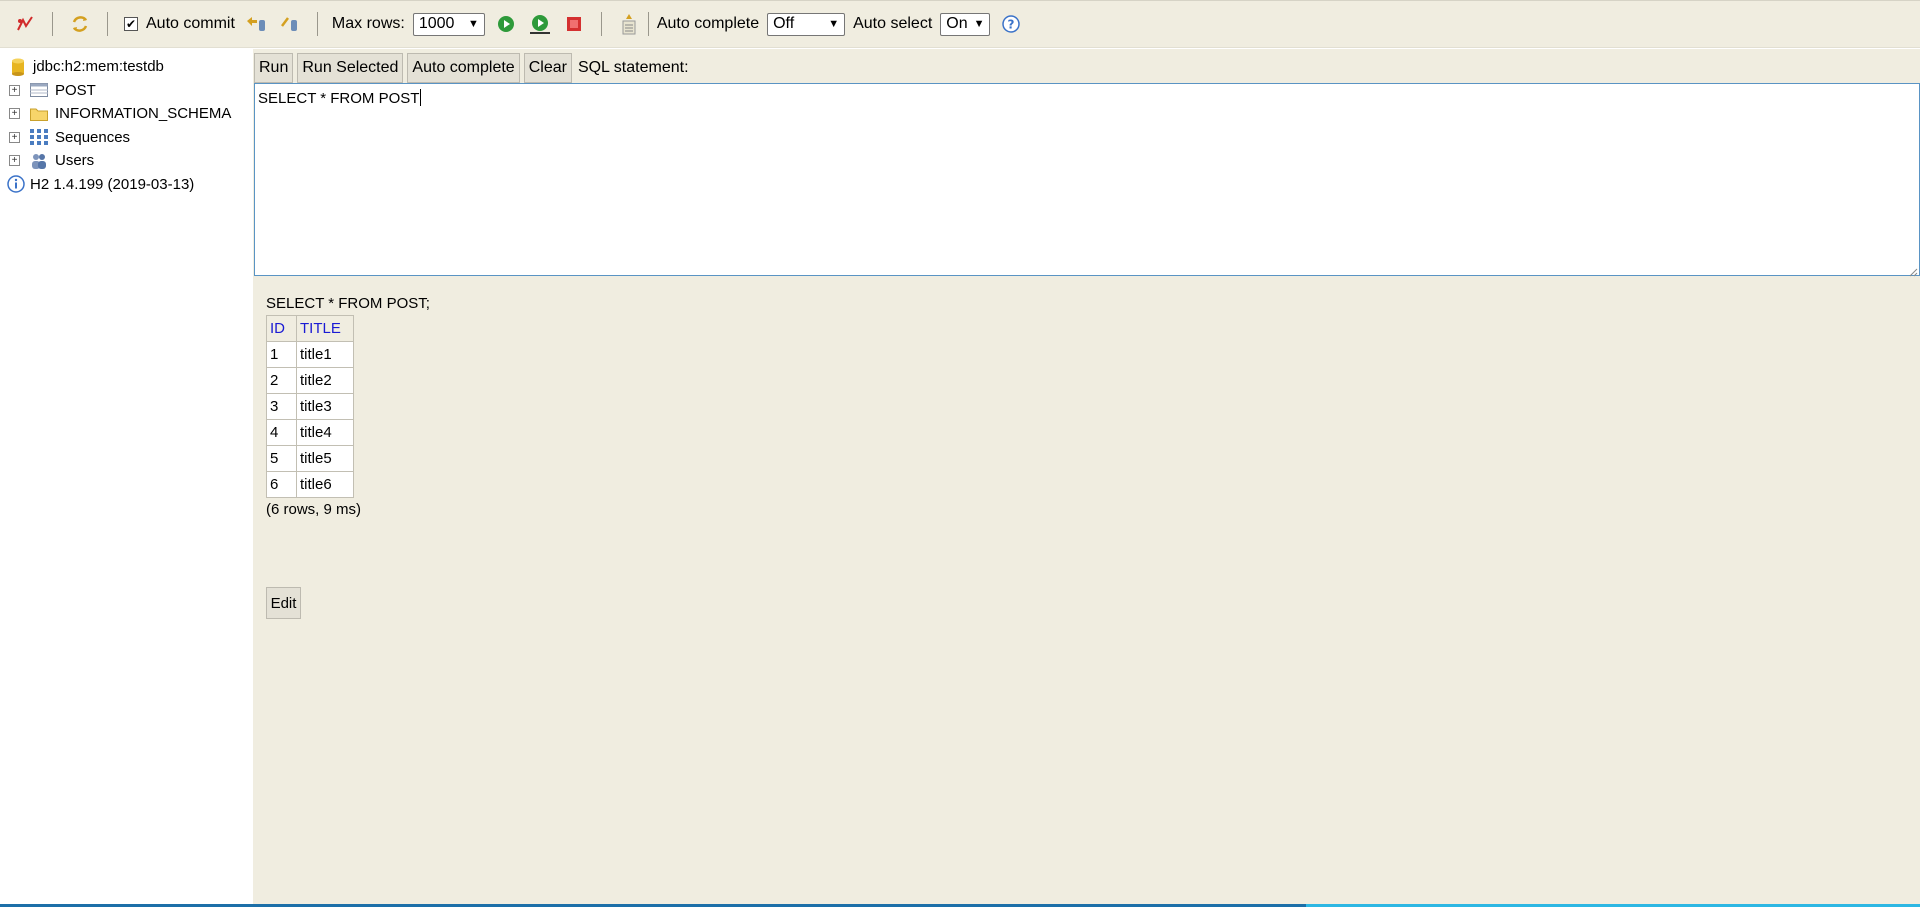 This screenshot has width=1920, height=907. I want to click on column-header-id: ID, so click(281, 328).